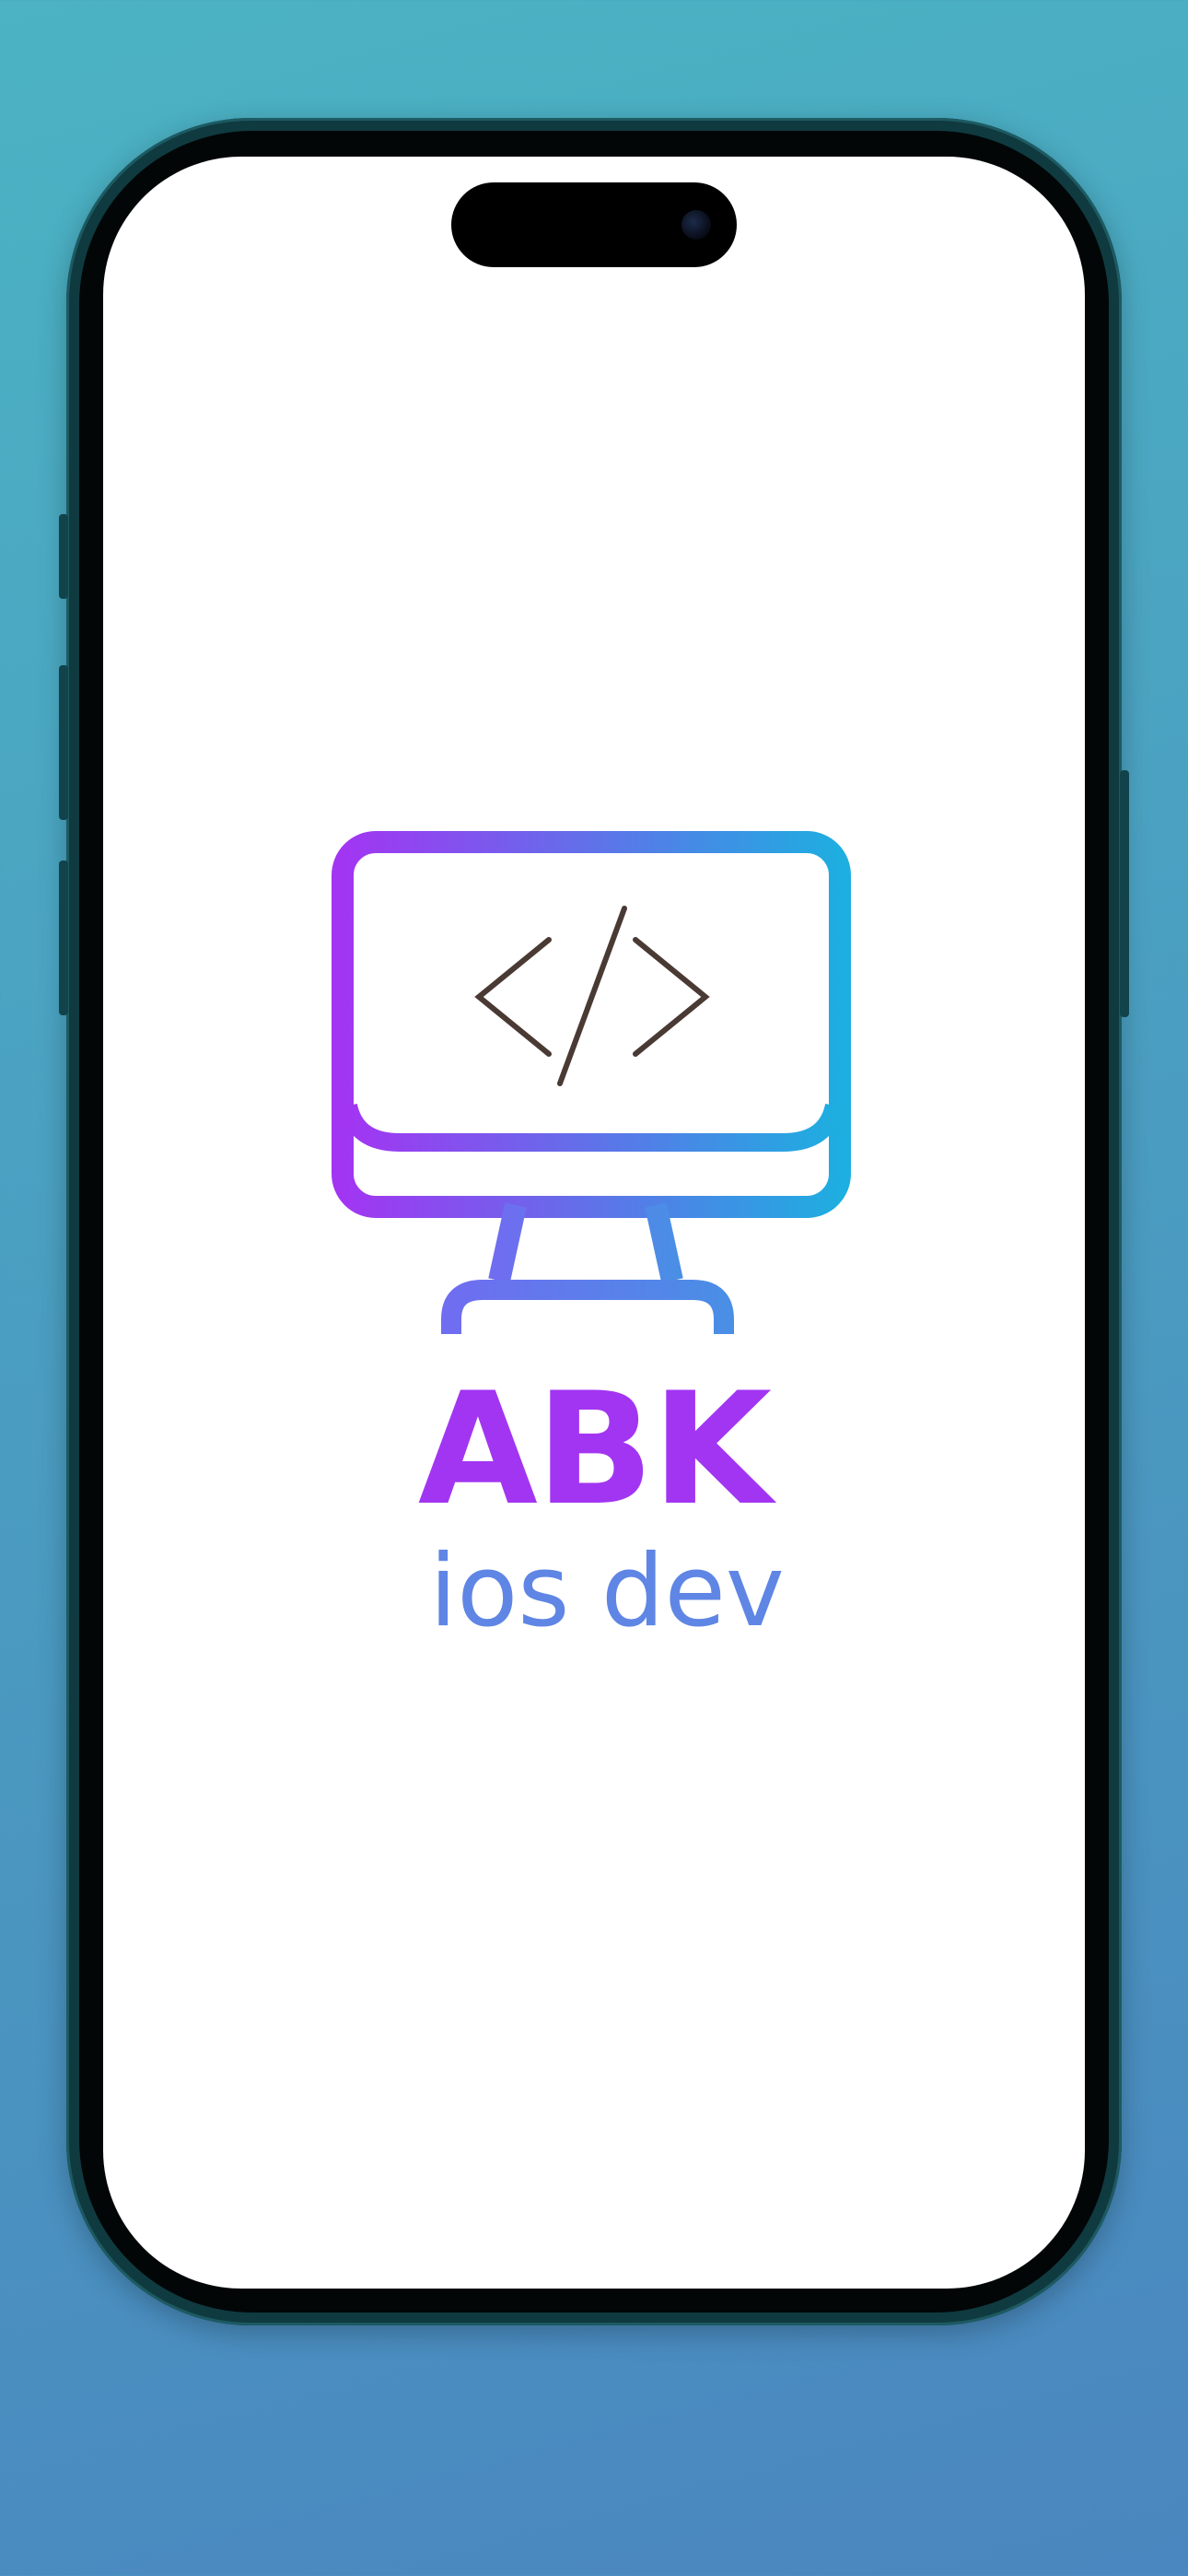  What do you see at coordinates (592, 996) in the screenshot?
I see `code-symbol` at bounding box center [592, 996].